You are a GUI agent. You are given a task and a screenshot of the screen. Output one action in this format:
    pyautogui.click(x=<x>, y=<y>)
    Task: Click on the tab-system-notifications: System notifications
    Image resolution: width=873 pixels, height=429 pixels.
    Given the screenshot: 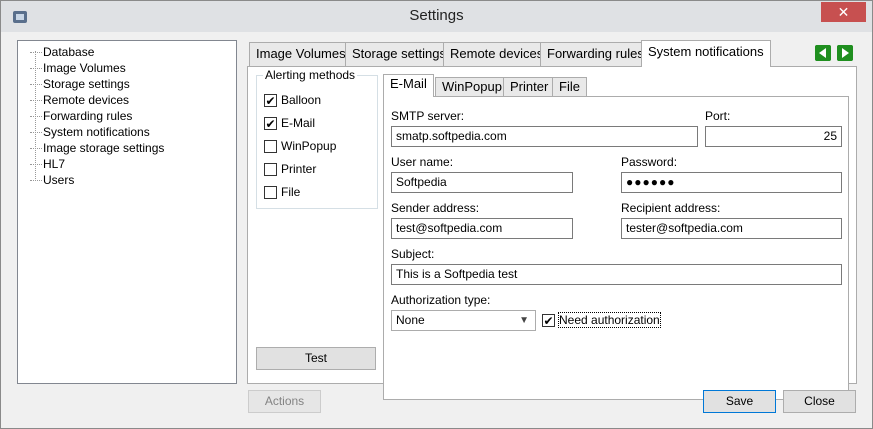 What is the action you would take?
    pyautogui.click(x=706, y=53)
    